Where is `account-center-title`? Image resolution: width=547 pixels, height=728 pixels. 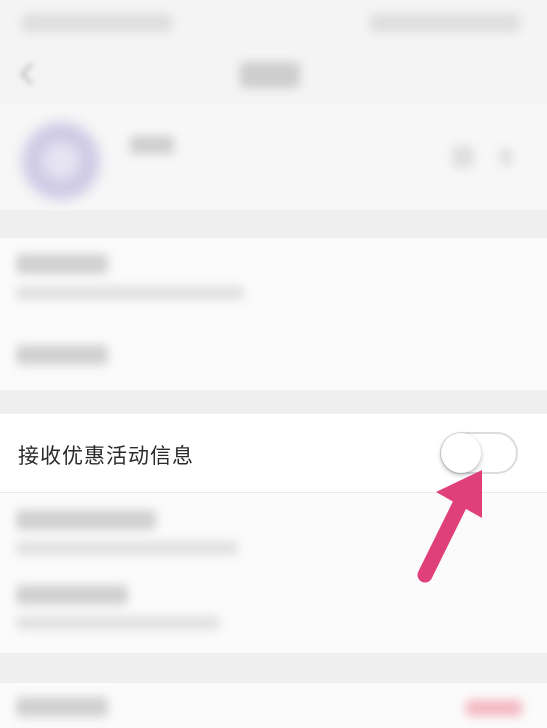 account-center-title is located at coordinates (62, 264).